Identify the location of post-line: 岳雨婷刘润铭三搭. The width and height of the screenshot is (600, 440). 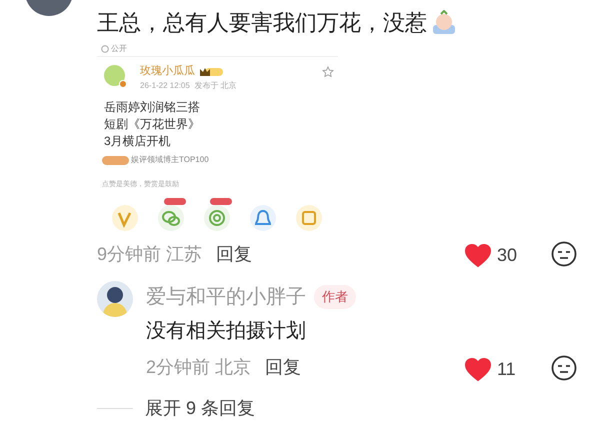
(152, 107).